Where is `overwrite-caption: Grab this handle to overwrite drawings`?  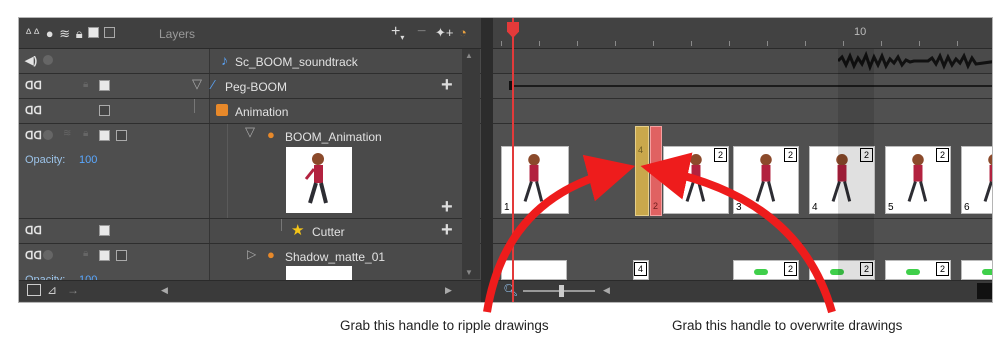
overwrite-caption: Grab this handle to overwrite drawings is located at coordinates (787, 325).